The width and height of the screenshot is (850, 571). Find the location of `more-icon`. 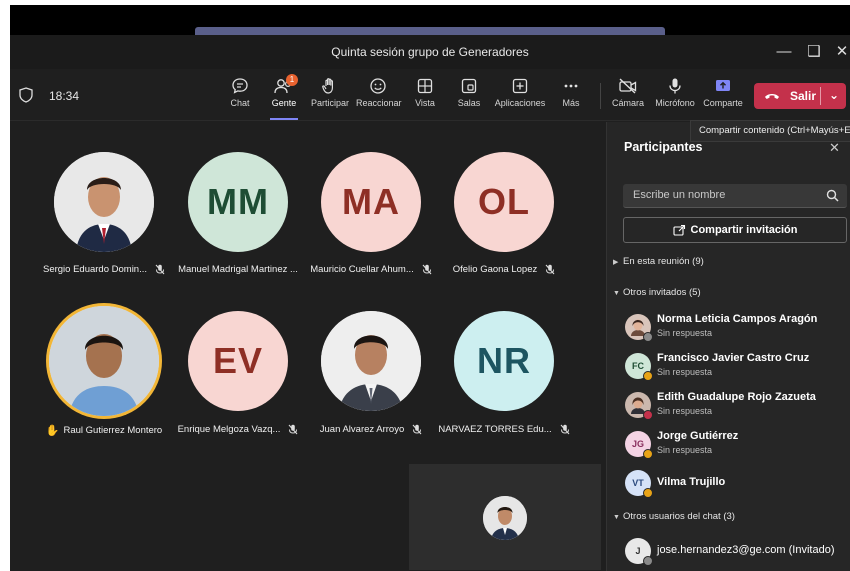

more-icon is located at coordinates (571, 86).